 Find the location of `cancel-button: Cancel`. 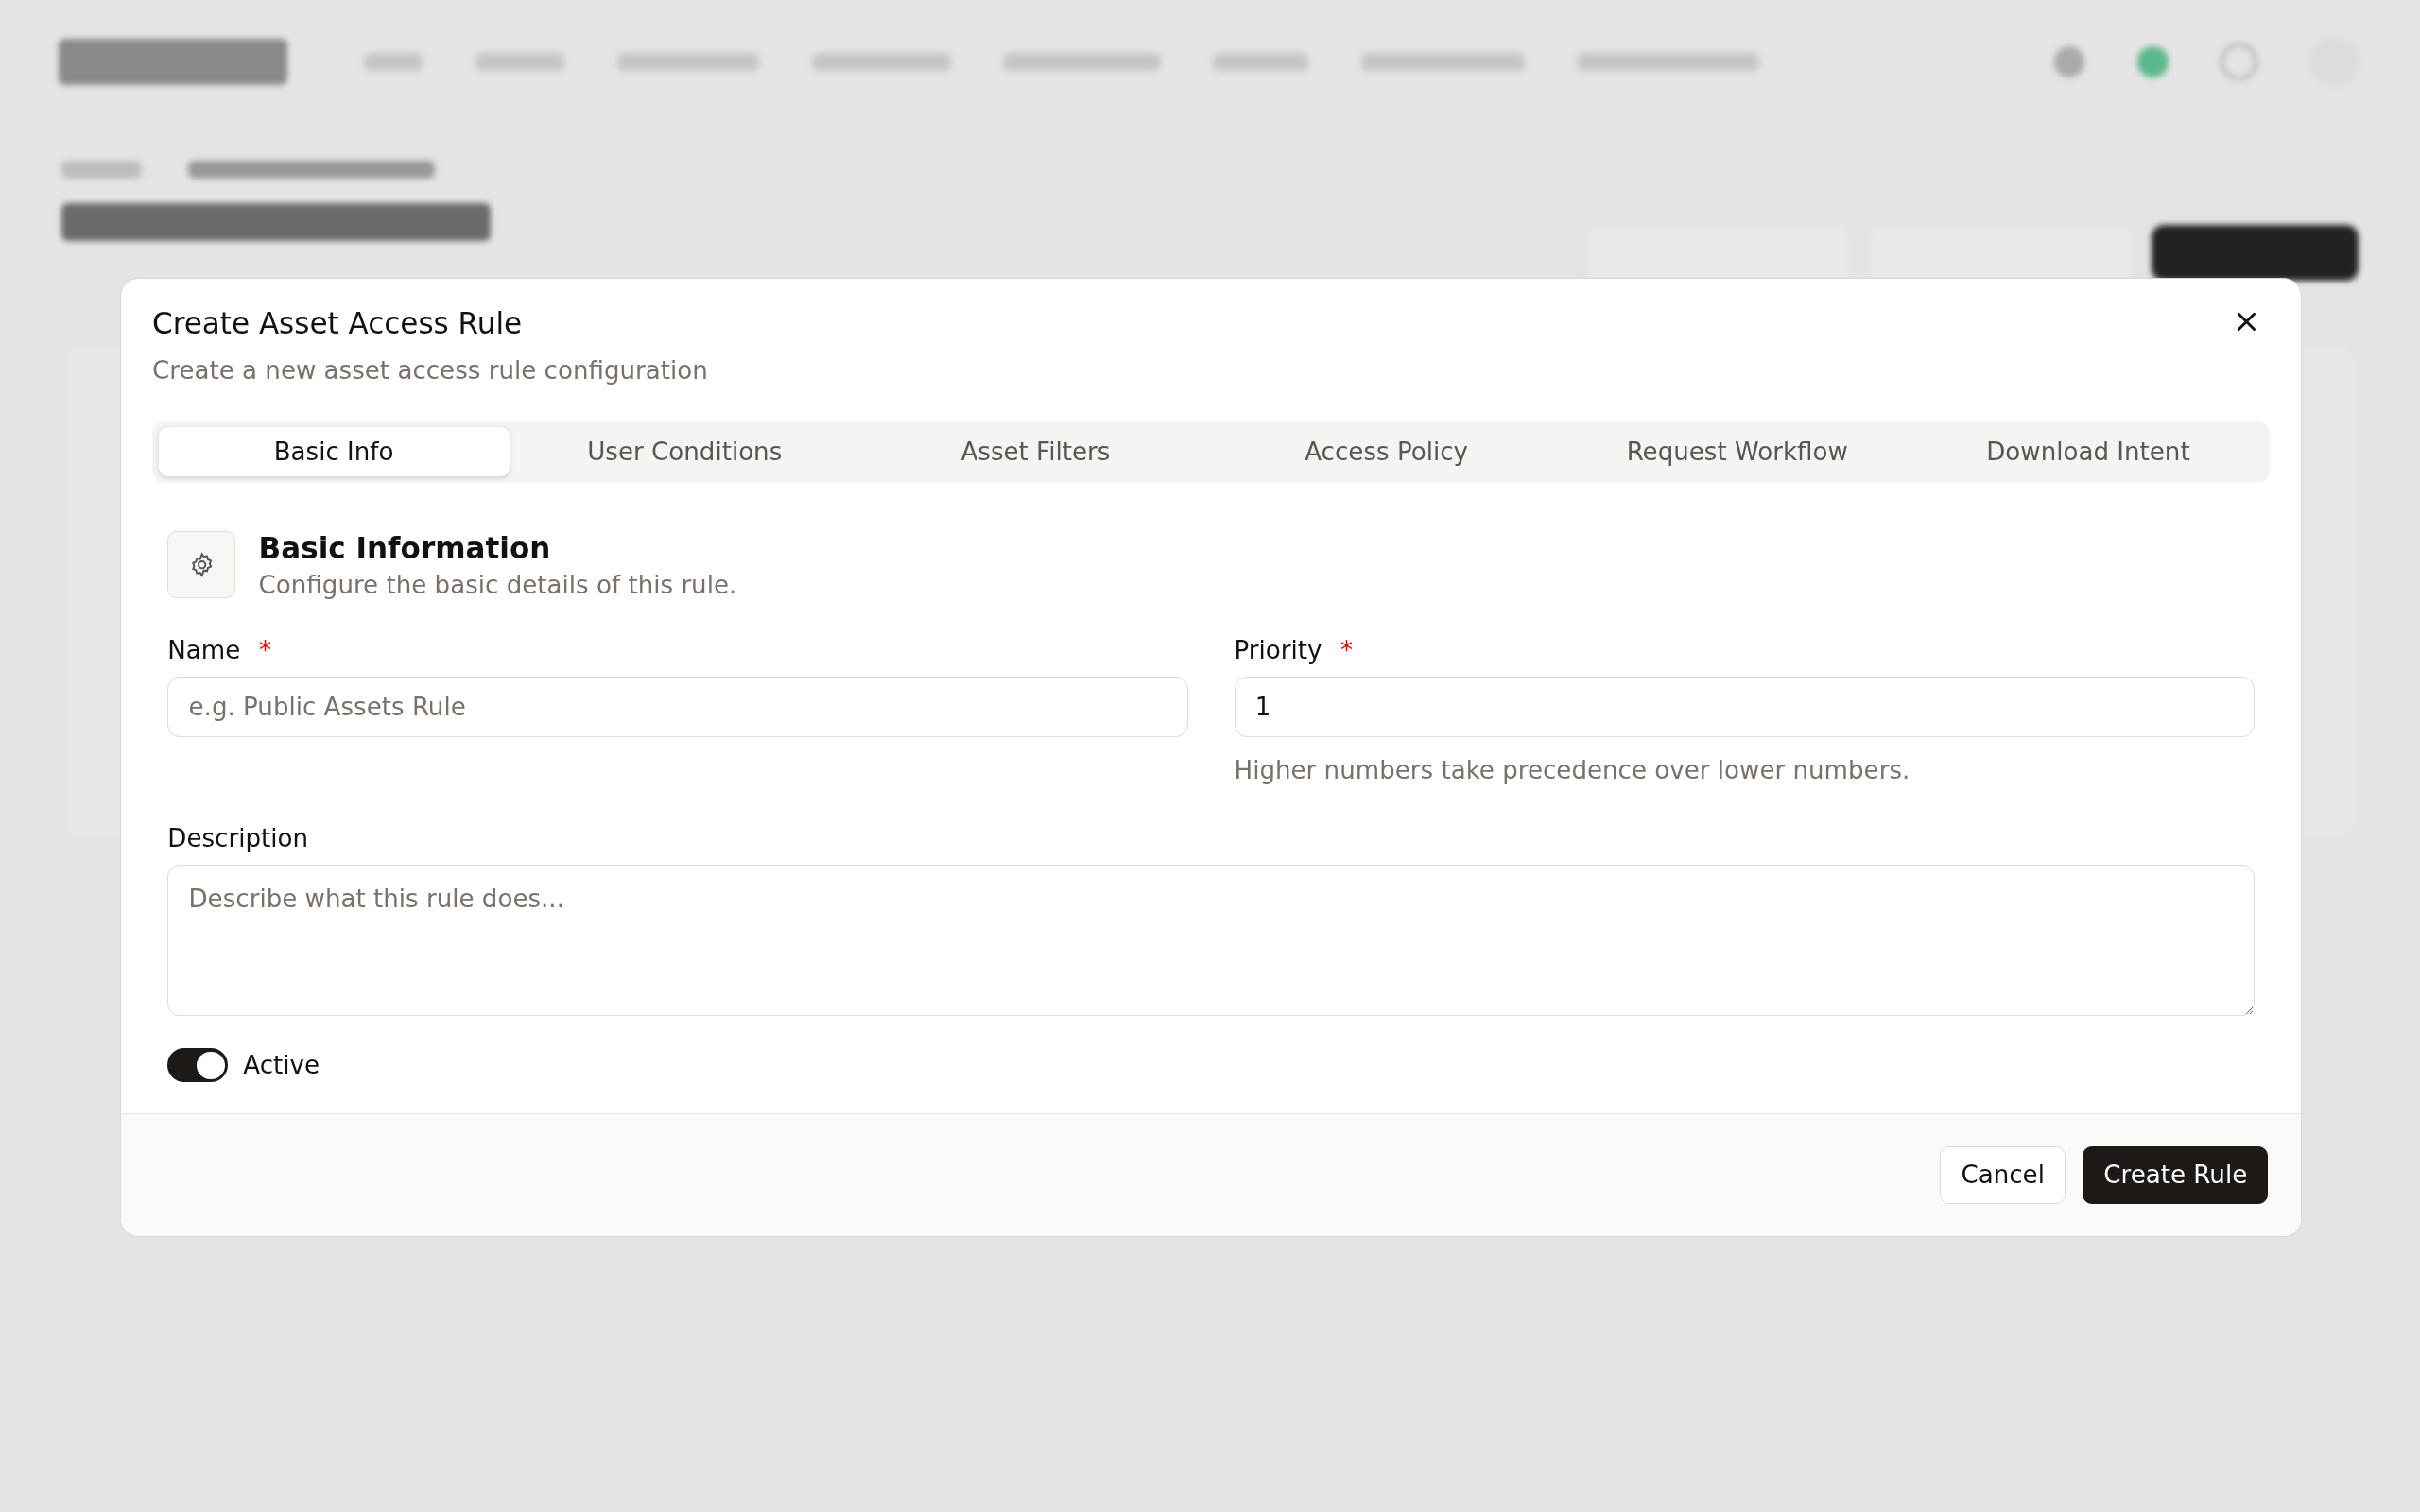

cancel-button: Cancel is located at coordinates (2003, 1175).